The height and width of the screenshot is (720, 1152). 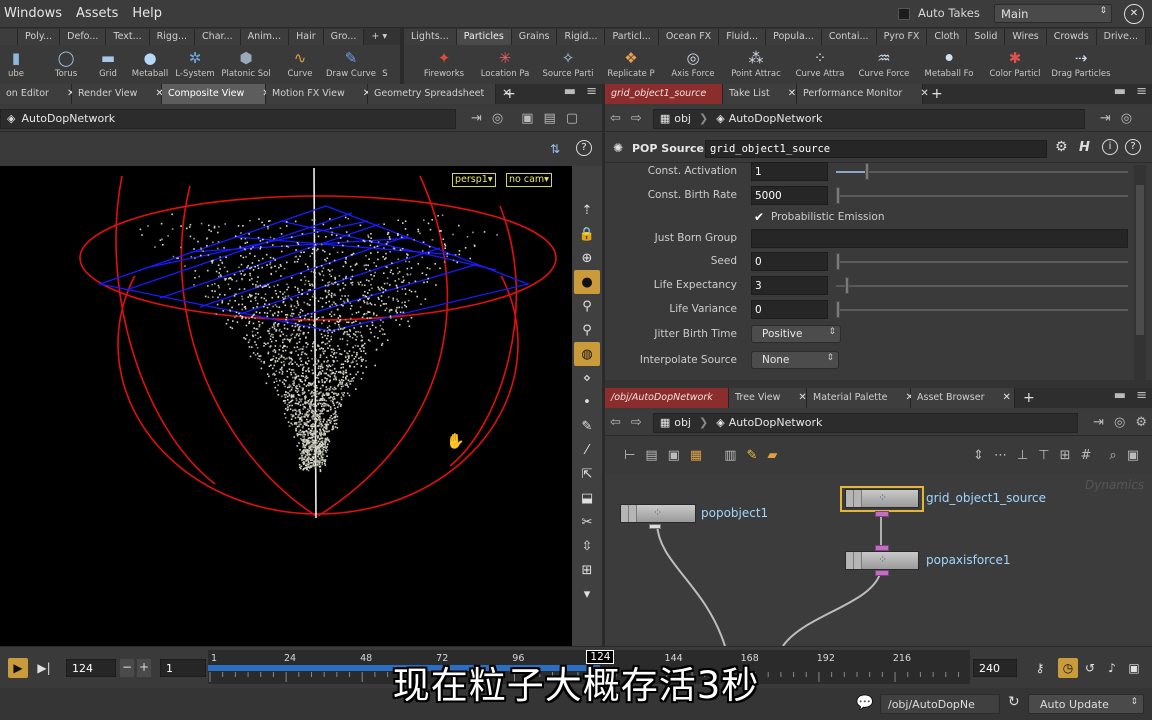 What do you see at coordinates (789, 285) in the screenshot?
I see `life-expectancy-field: 3` at bounding box center [789, 285].